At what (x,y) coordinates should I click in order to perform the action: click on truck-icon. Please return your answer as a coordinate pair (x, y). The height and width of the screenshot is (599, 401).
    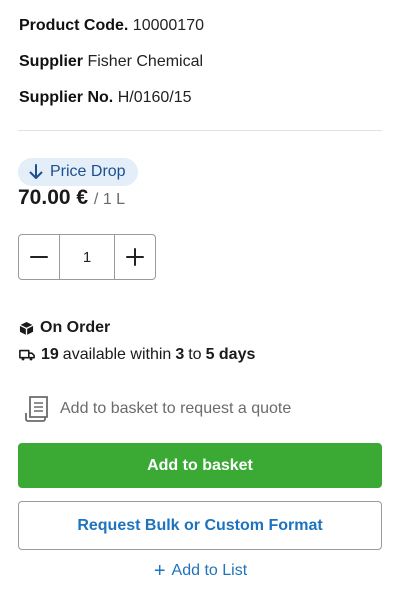
    Looking at the image, I should click on (27, 355).